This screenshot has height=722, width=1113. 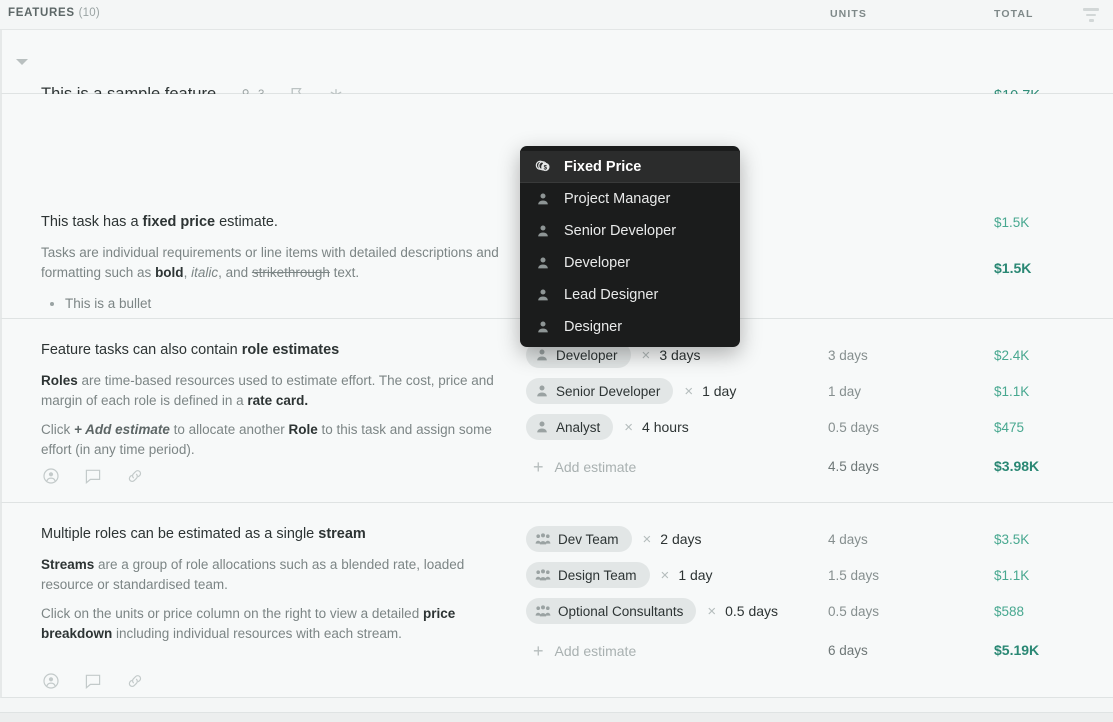 I want to click on estimate-total: $1.5K, so click(x=1011, y=222).